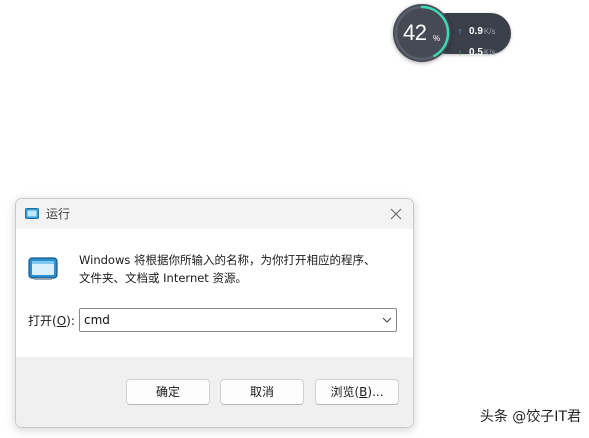 The image size is (589, 438). I want to click on open-label-prefix: 打开(, so click(42, 321).